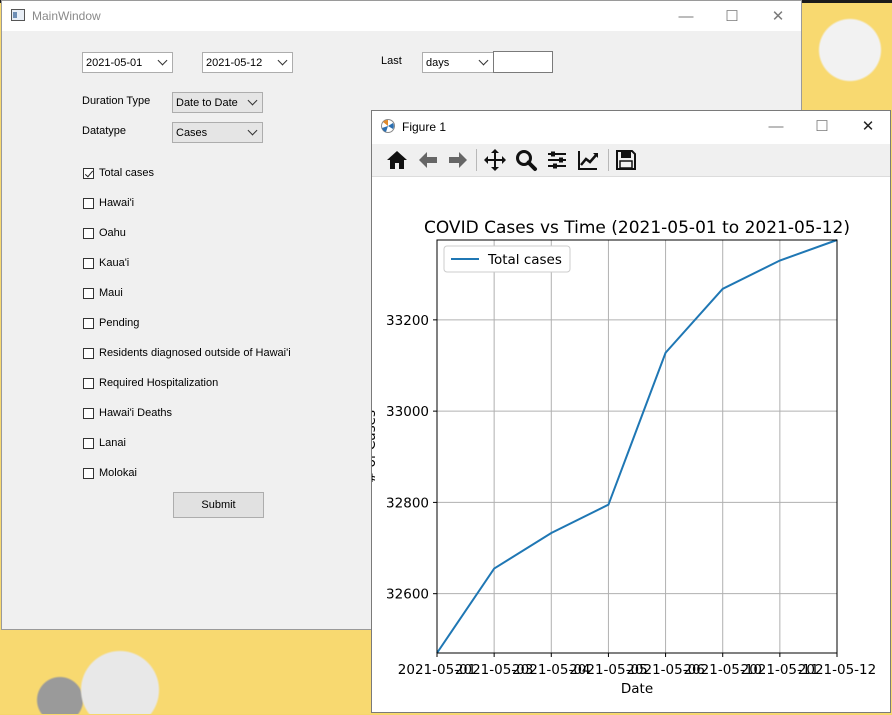 The height and width of the screenshot is (715, 892). I want to click on checkbox-label: Pending, so click(119, 323).